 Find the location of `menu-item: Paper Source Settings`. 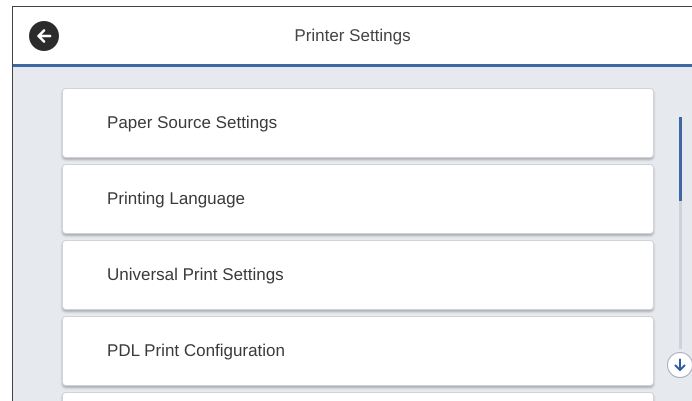

menu-item: Paper Source Settings is located at coordinates (358, 123).